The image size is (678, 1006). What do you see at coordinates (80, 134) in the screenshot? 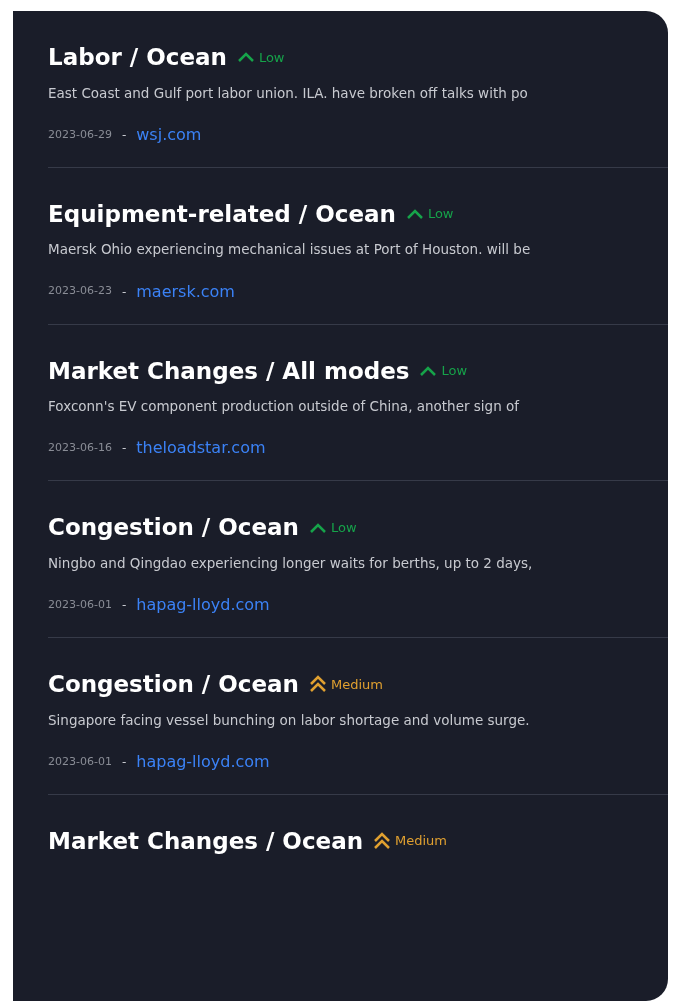
I see `alert-date: 2023-06-29` at bounding box center [80, 134].